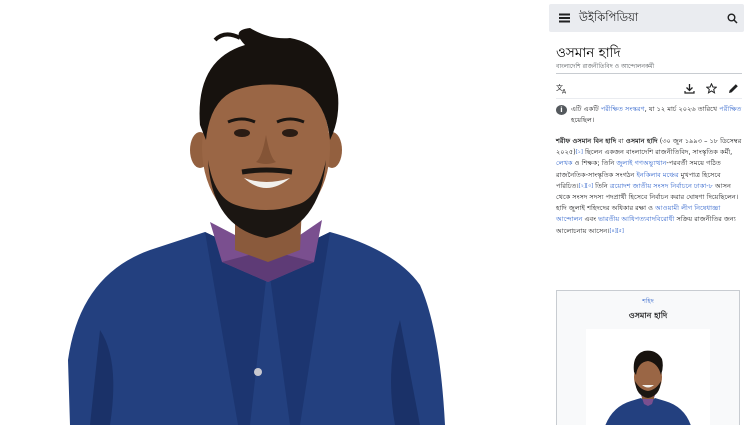  Describe the element at coordinates (648, 301) in the screenshot. I see `infobox-above-label: শহিদ` at that location.